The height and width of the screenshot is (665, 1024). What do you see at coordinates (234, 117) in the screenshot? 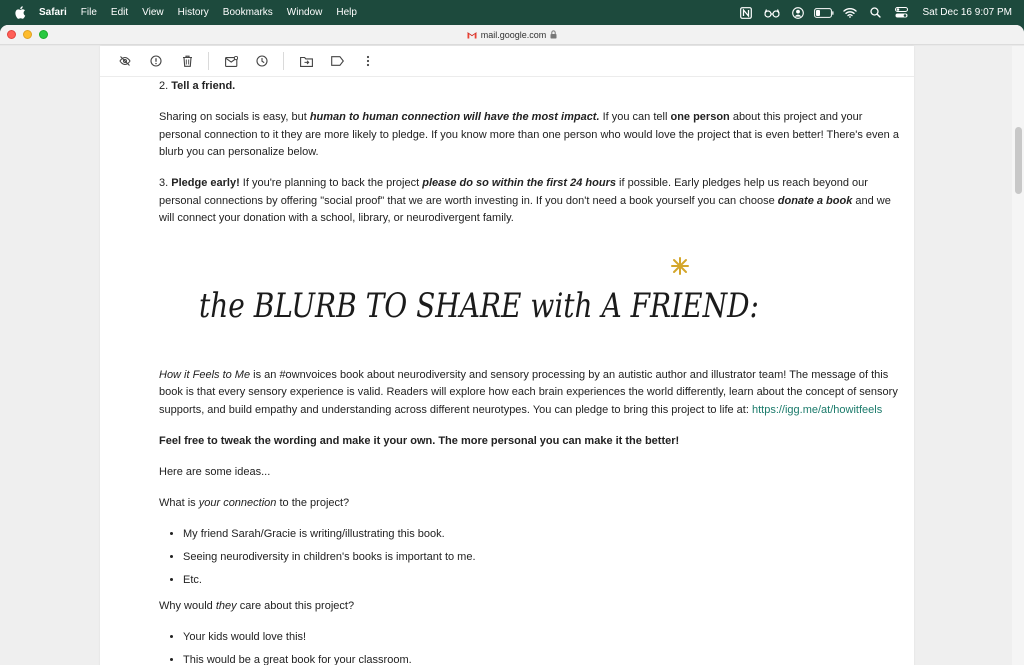
I see `text-run: Sharing on socials is easy, but` at bounding box center [234, 117].